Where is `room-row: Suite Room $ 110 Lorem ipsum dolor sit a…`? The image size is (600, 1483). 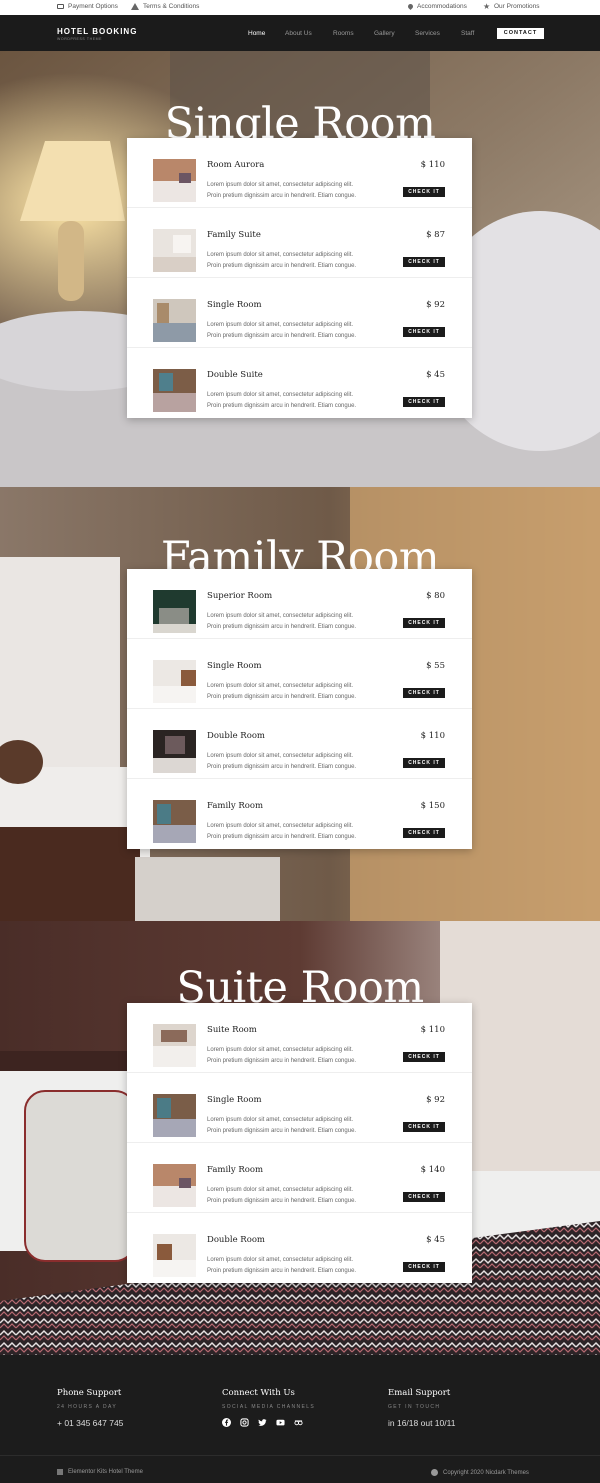 room-row: Suite Room $ 110 Lorem ipsum dolor sit a… is located at coordinates (299, 1038).